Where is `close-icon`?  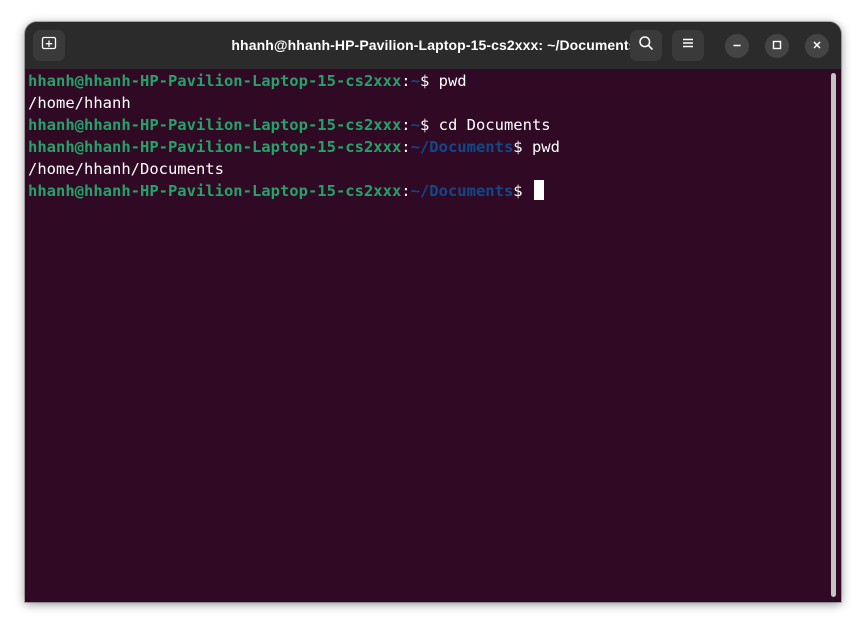
close-icon is located at coordinates (817, 46).